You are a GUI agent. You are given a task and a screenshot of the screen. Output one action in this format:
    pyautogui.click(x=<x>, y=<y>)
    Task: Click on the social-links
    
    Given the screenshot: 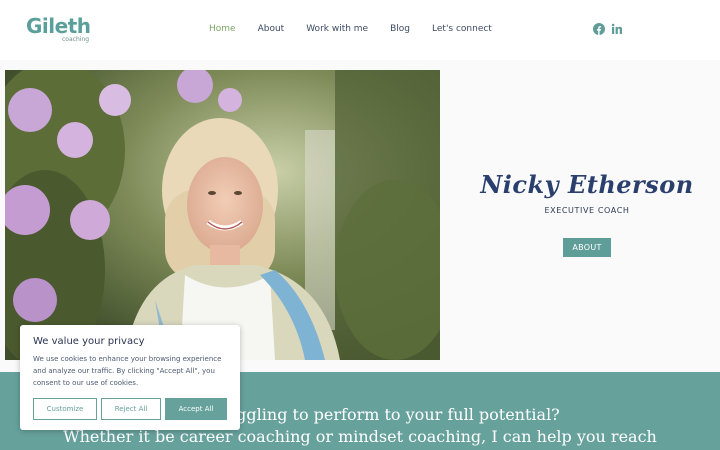 What is the action you would take?
    pyautogui.click(x=608, y=29)
    